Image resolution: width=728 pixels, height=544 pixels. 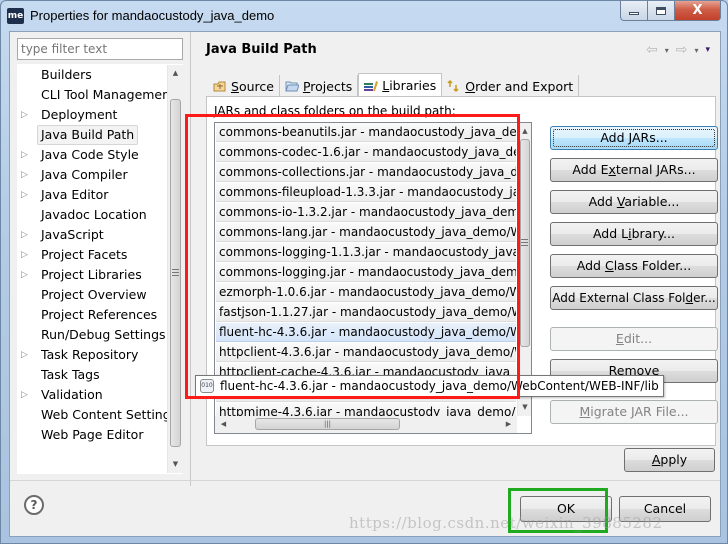 I want to click on tree-item: ▷ JavaScript, so click(x=93, y=235).